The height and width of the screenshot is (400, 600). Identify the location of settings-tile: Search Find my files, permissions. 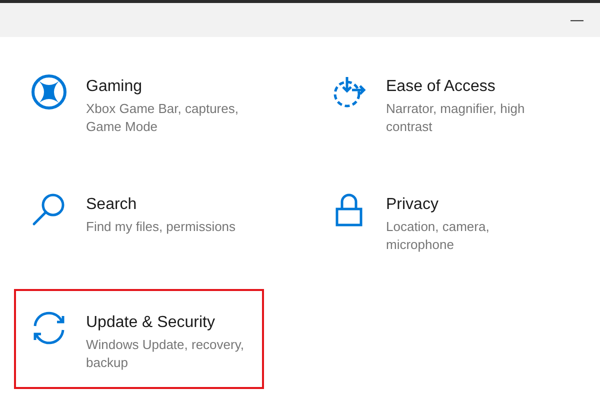
(139, 221).